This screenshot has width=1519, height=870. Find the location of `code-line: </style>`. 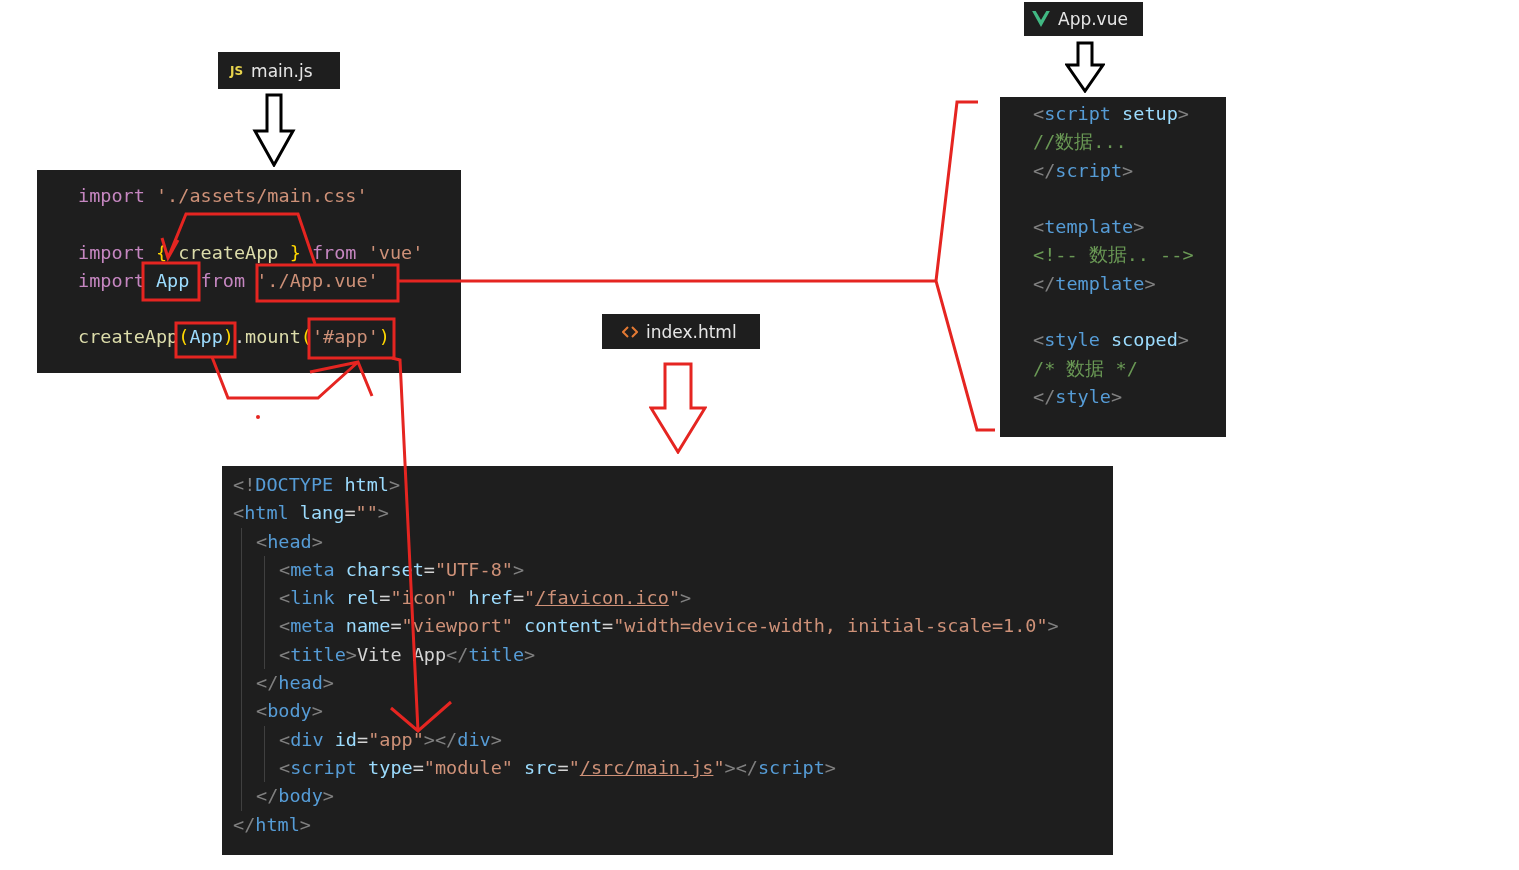

code-line: </style> is located at coordinates (1078, 396).